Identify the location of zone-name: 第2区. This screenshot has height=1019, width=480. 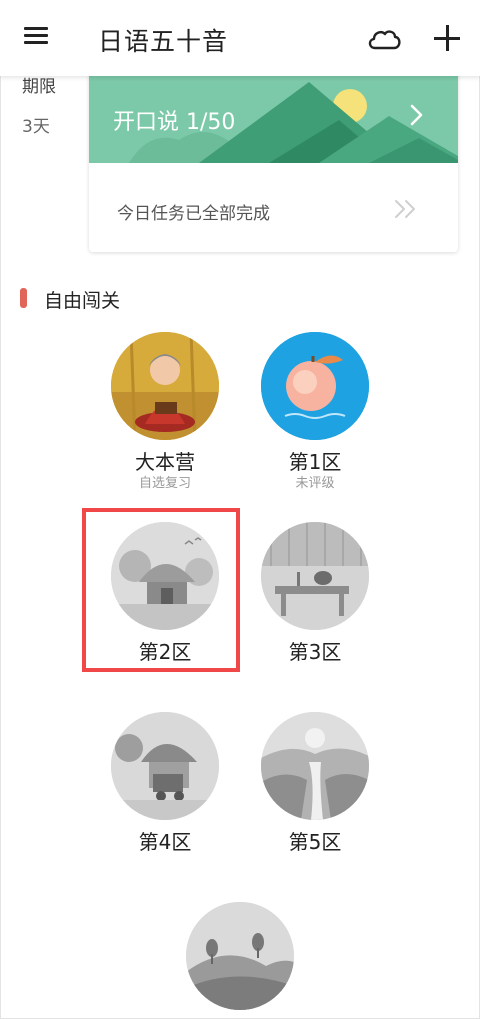
(165, 652).